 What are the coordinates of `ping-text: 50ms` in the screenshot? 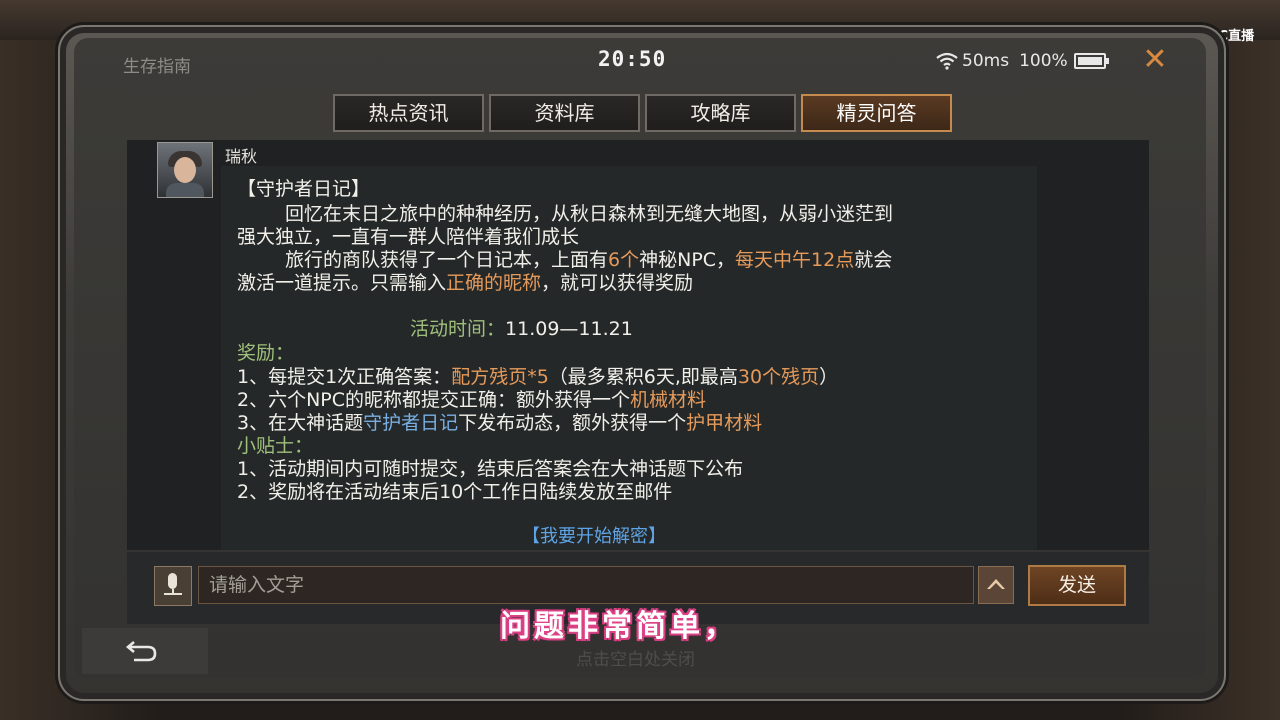 It's located at (986, 61).